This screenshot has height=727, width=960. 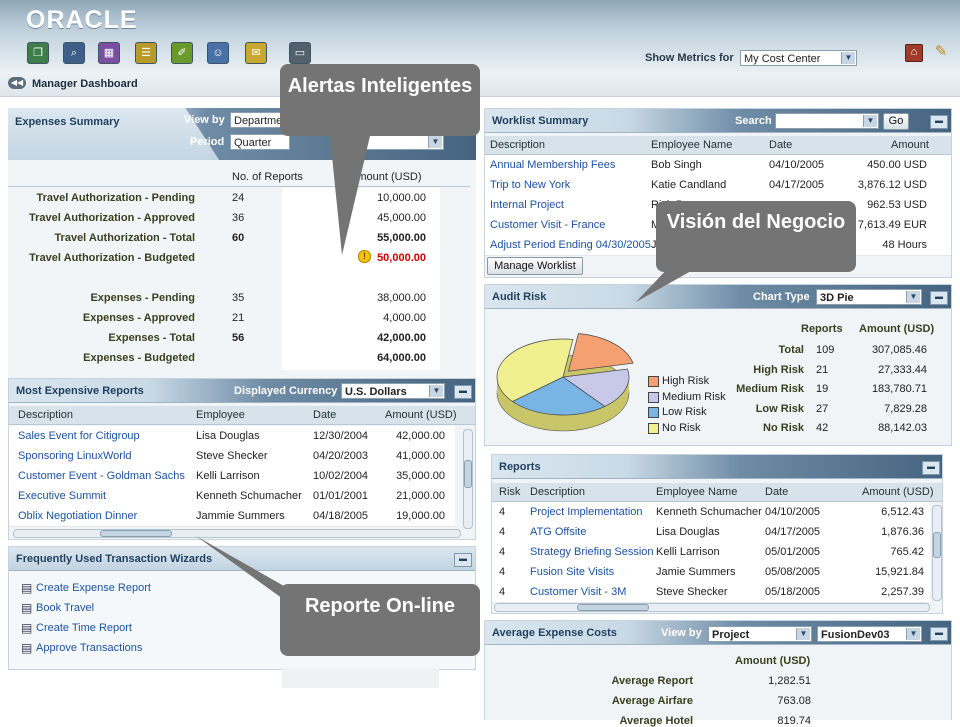 I want to click on callout-reporte: Reporte On-line, so click(x=380, y=620).